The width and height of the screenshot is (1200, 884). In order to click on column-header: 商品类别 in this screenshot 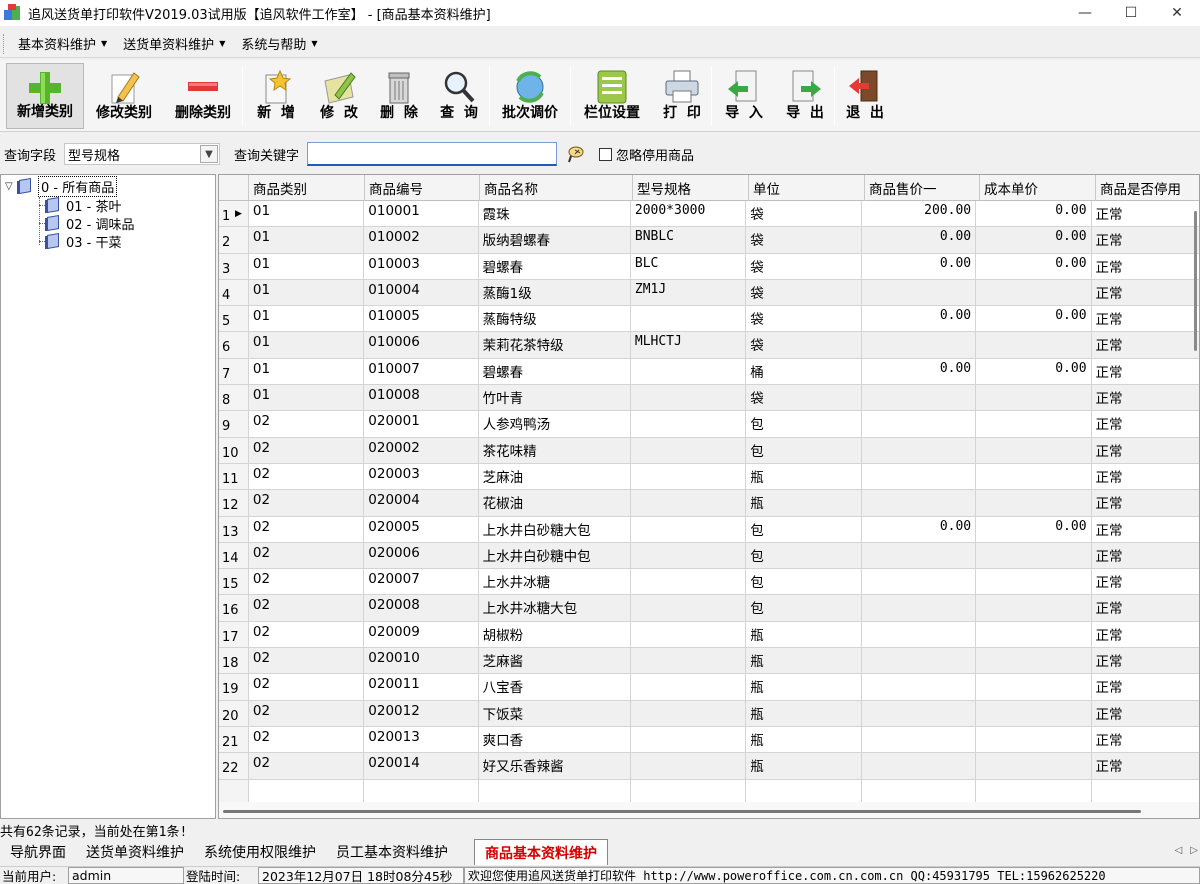, I will do `click(307, 188)`.